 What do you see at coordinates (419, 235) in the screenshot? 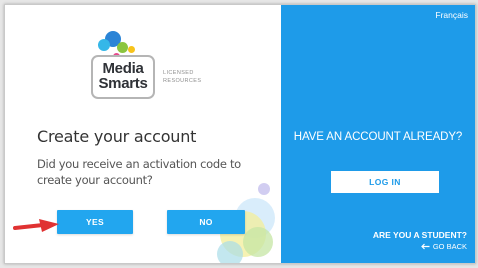
I see `student-question: ARE YOU A STUDENT?` at bounding box center [419, 235].